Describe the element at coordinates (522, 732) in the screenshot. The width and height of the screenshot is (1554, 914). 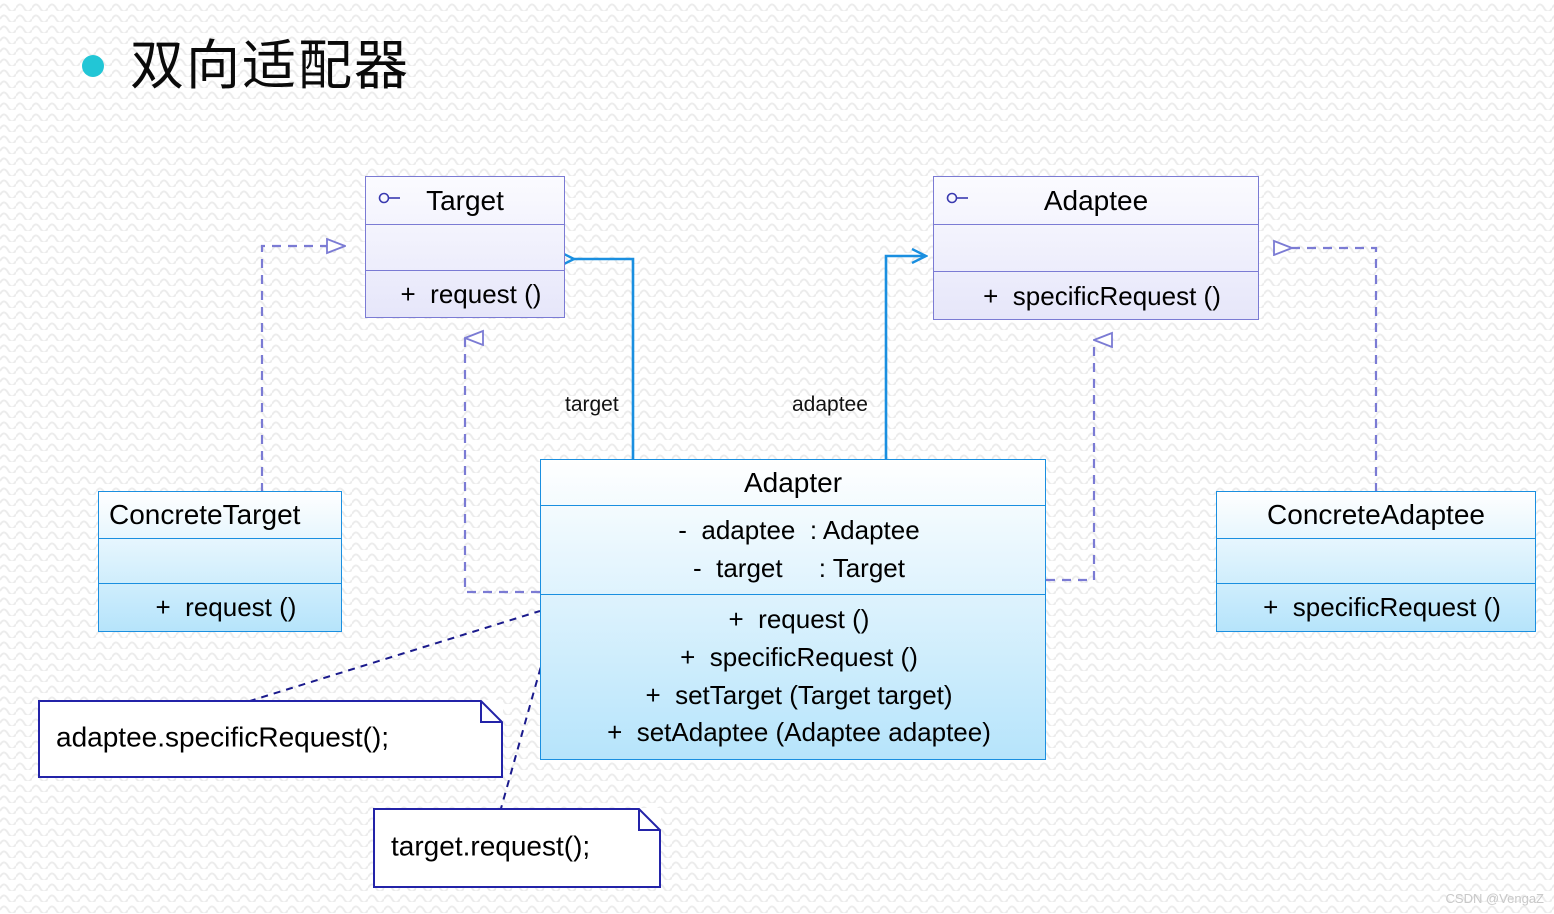
I see `note-link-target-request` at that location.